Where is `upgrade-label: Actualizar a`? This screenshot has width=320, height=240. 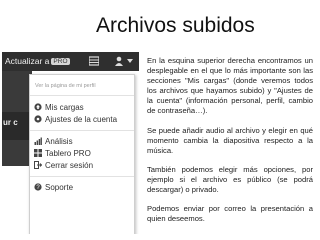
upgrade-label: Actualizar a is located at coordinates (27, 61).